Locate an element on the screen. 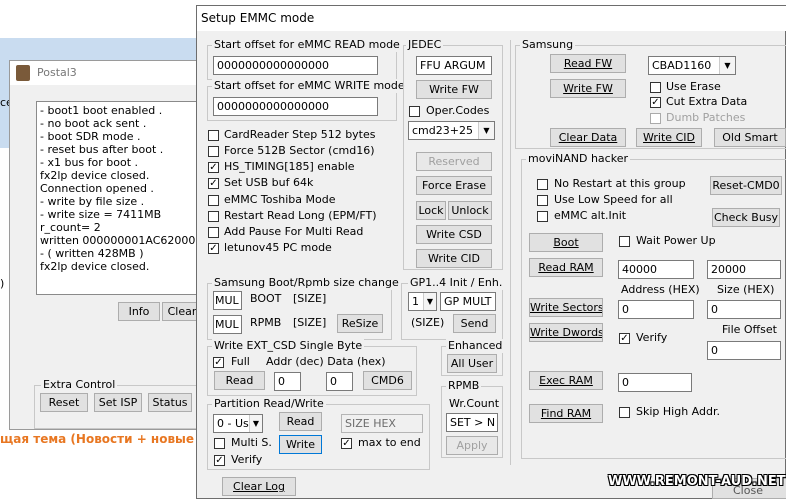 The image size is (786, 499). fw-select: CBAD1160 ▼ is located at coordinates (692, 65).